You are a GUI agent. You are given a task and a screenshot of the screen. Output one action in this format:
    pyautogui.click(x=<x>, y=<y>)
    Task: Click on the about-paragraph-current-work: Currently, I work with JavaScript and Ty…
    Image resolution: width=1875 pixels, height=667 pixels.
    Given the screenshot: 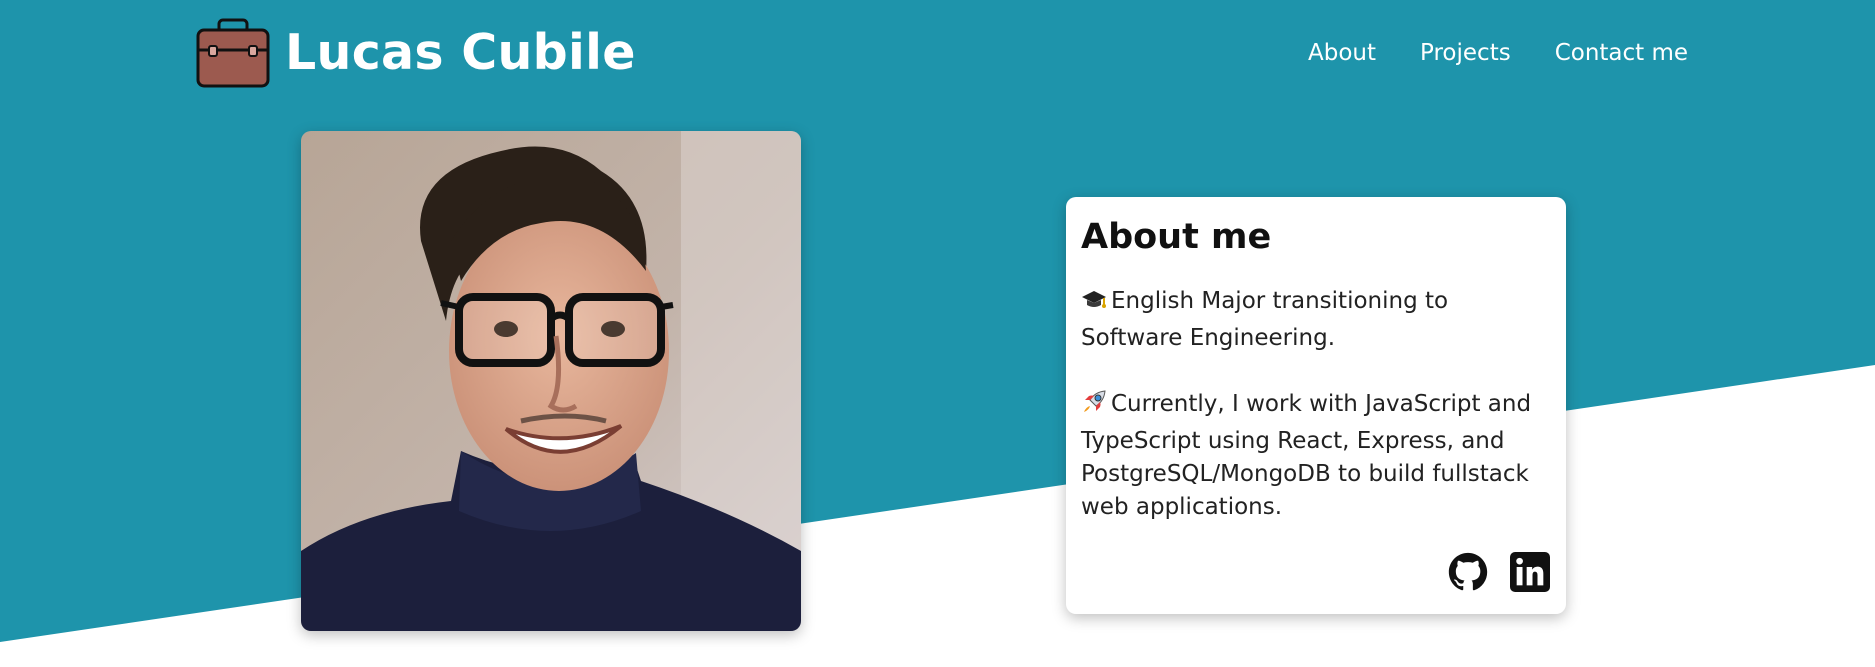 What is the action you would take?
    pyautogui.click(x=1316, y=456)
    